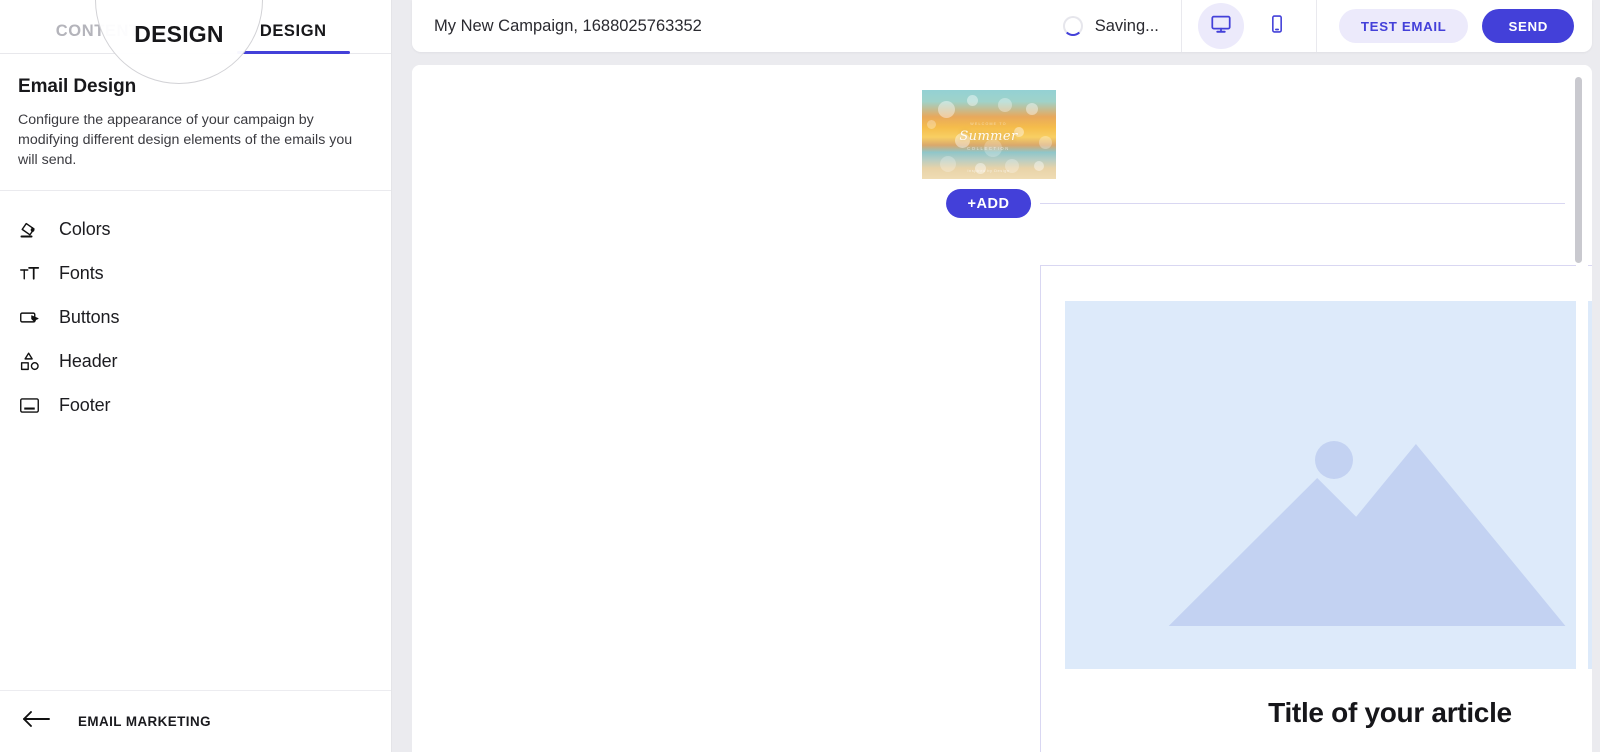 This screenshot has height=752, width=1600. I want to click on loading-spinner-icon, so click(1072, 26).